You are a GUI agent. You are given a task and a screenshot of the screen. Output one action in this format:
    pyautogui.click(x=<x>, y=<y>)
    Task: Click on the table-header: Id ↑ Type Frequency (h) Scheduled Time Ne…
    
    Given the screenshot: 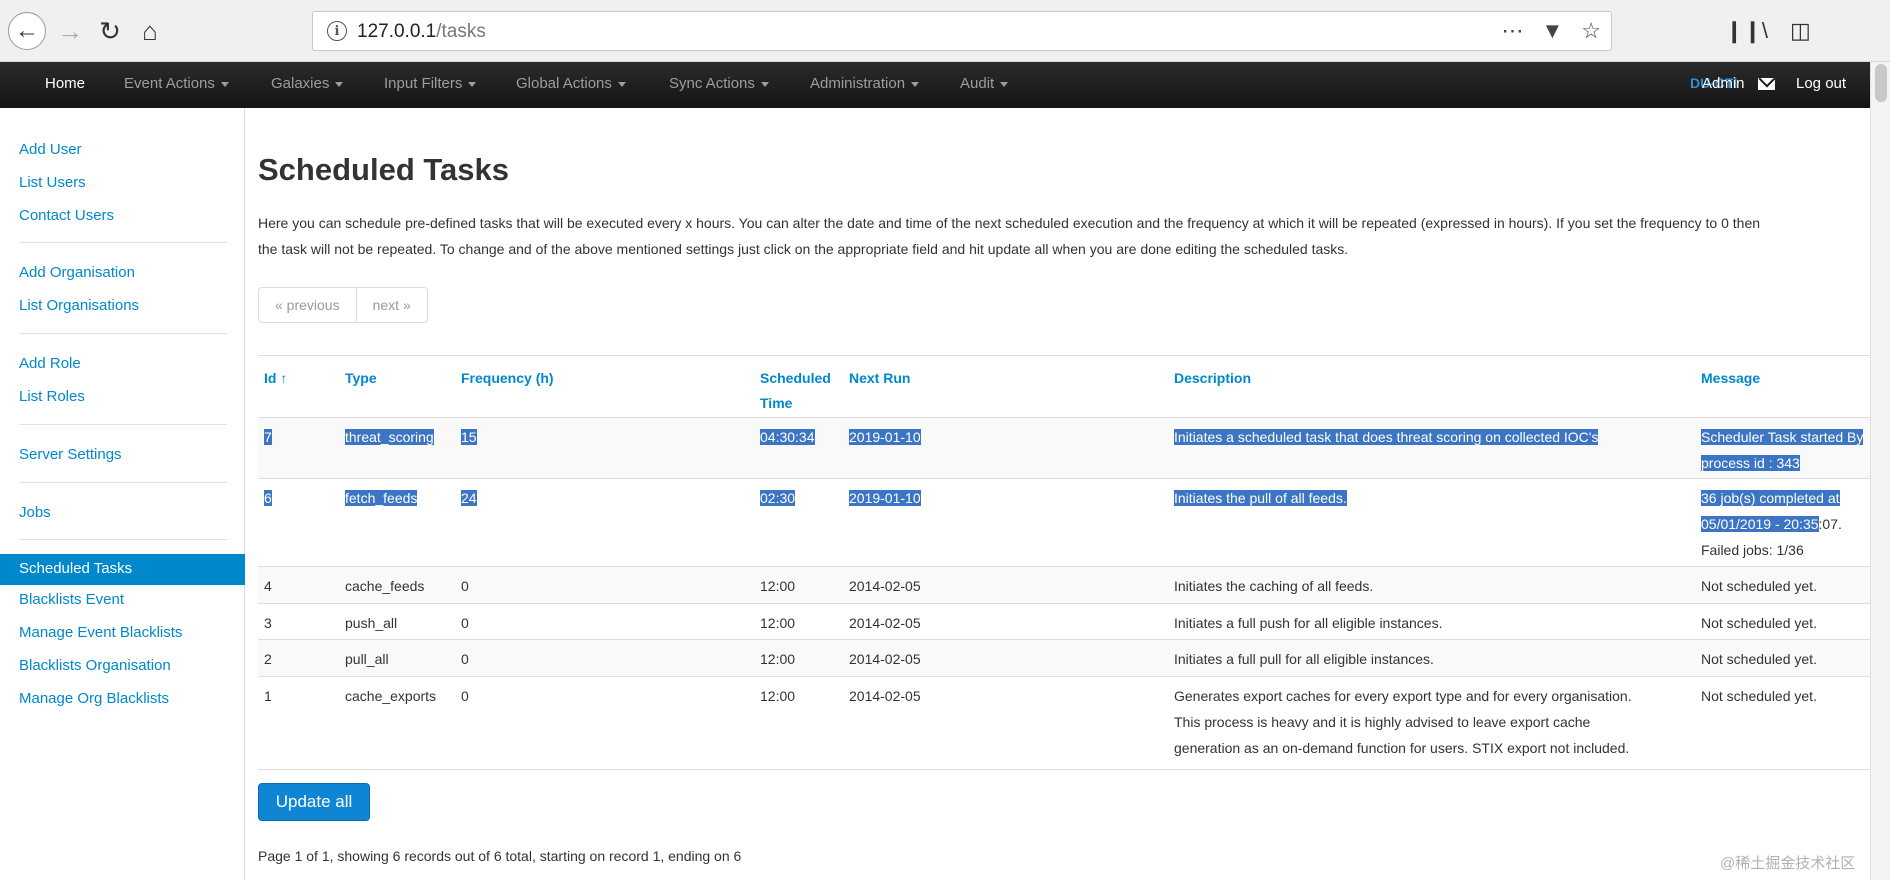 What is the action you would take?
    pyautogui.click(x=1064, y=386)
    